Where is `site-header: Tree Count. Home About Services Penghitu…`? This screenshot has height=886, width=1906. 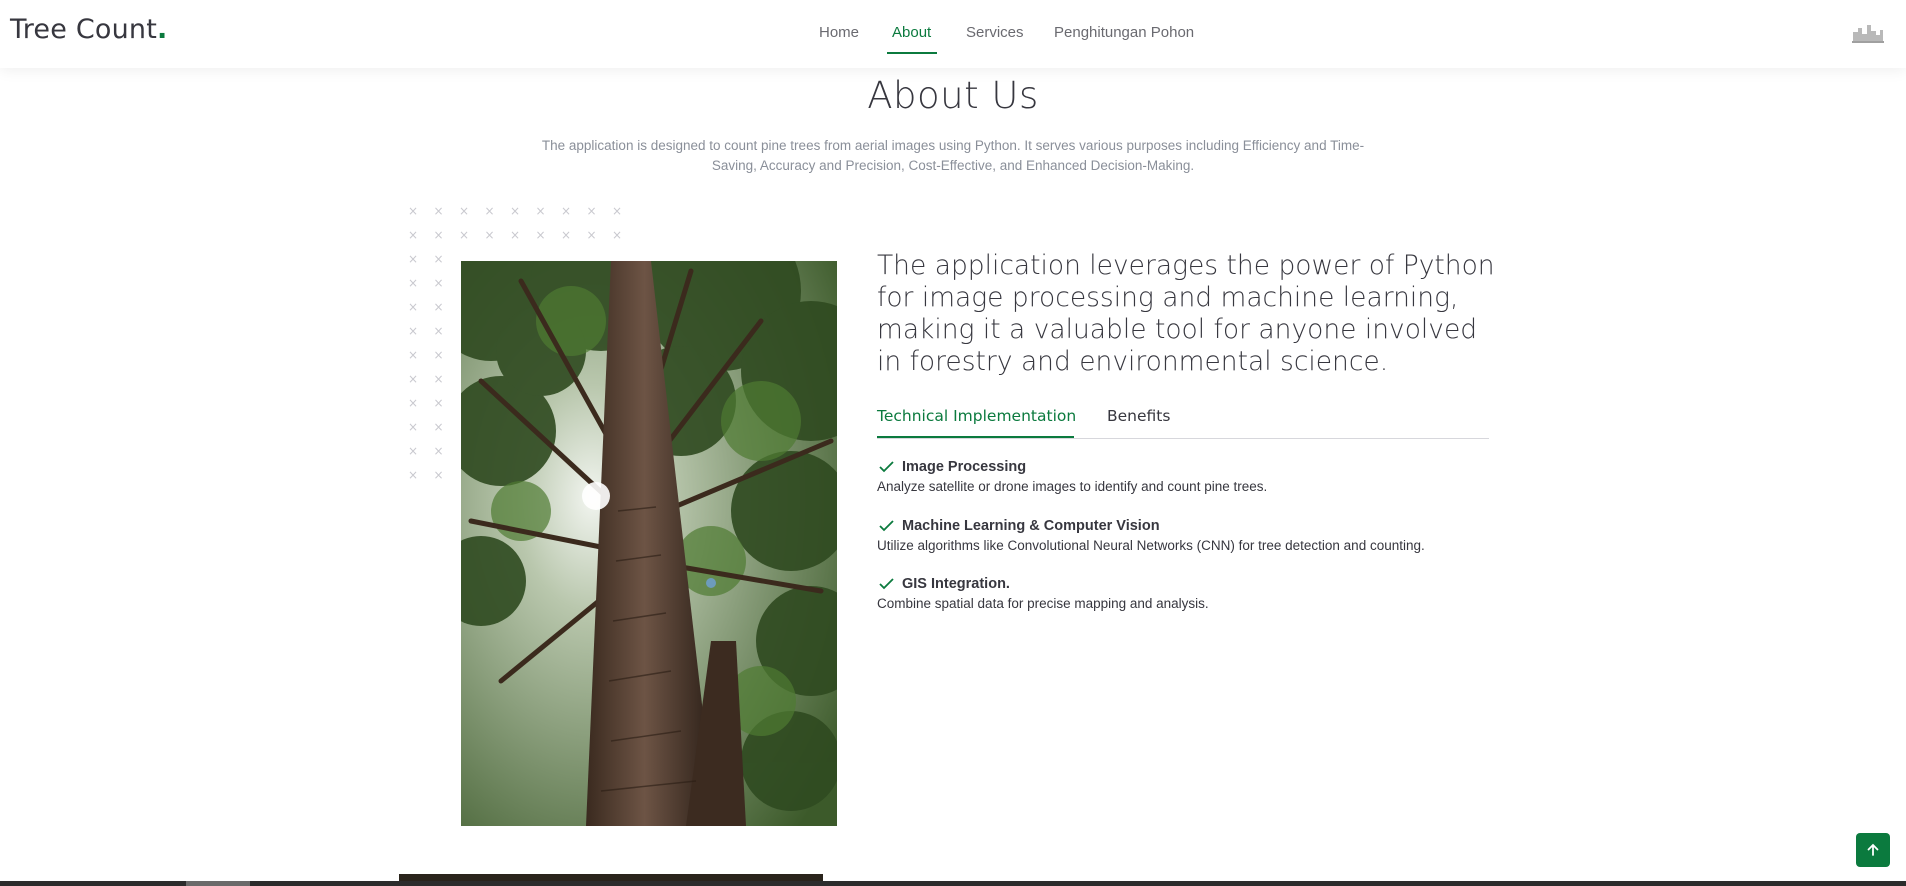
site-header: Tree Count. Home About Services Penghitu… is located at coordinates (953, 34).